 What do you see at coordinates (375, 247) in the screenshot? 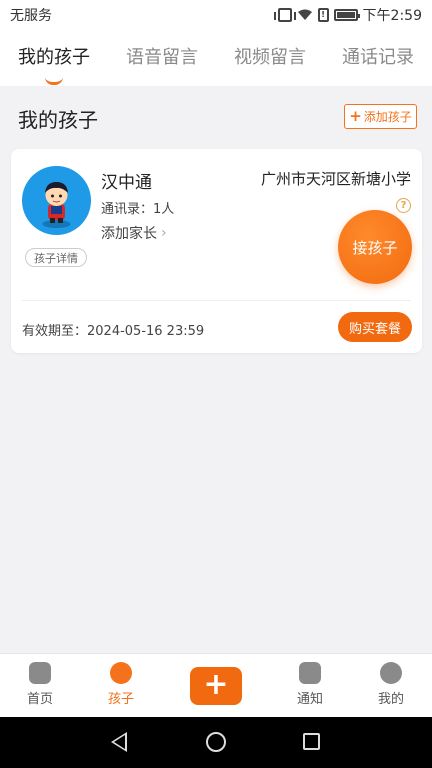
I see `pickup-child-button: 接孩子` at bounding box center [375, 247].